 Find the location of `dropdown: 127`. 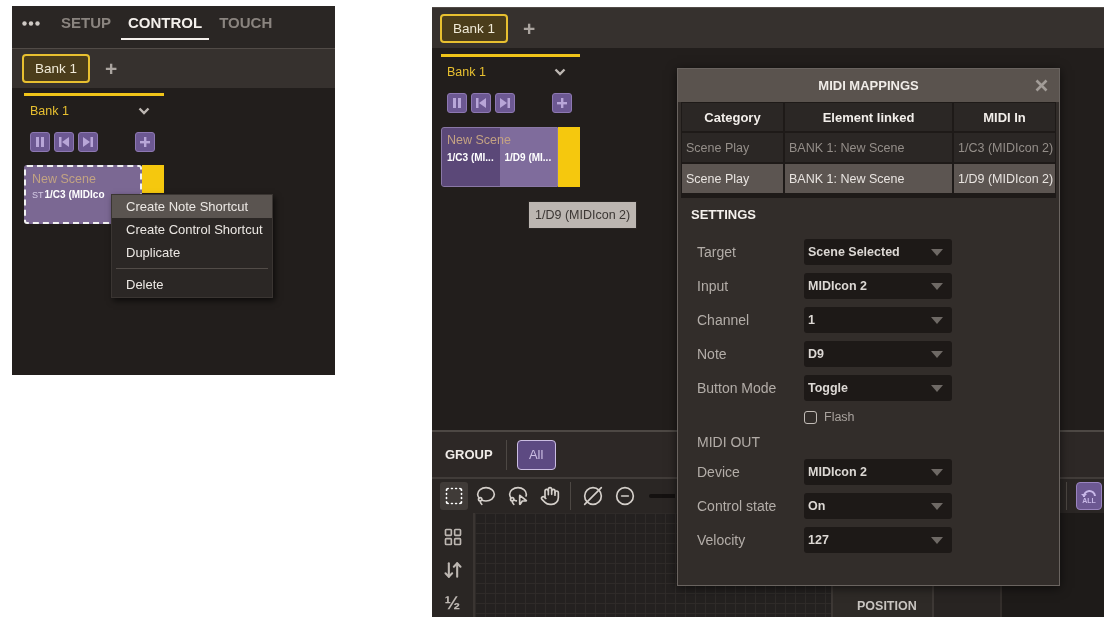

dropdown: 127 is located at coordinates (878, 540).